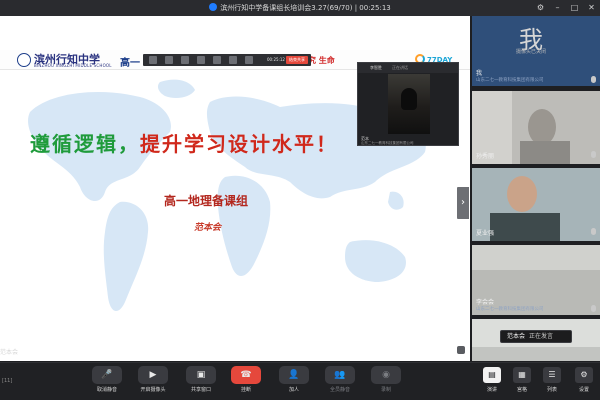 The height and width of the screenshot is (400, 600). Describe the element at coordinates (294, 375) in the screenshot. I see `add-person-icon: 👤` at that location.